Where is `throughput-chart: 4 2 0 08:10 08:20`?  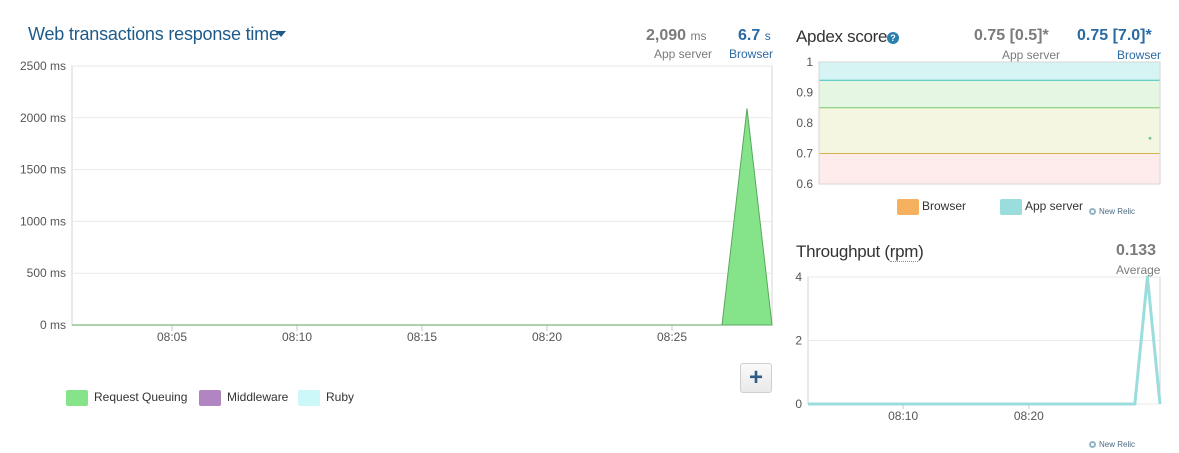 throughput-chart: 4 2 0 08:10 08:20 is located at coordinates (978, 346).